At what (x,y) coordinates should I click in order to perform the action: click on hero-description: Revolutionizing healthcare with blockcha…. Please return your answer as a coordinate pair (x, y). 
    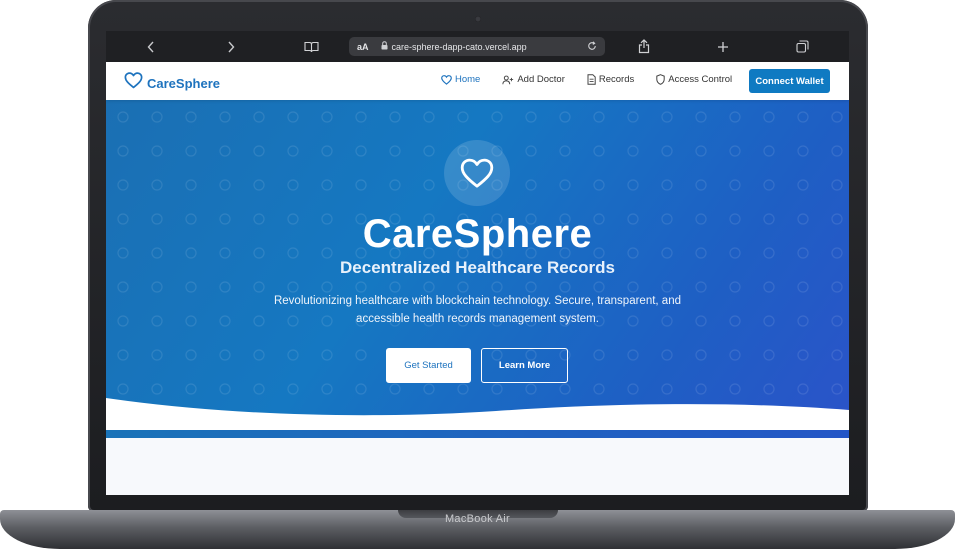
    Looking at the image, I should click on (477, 310).